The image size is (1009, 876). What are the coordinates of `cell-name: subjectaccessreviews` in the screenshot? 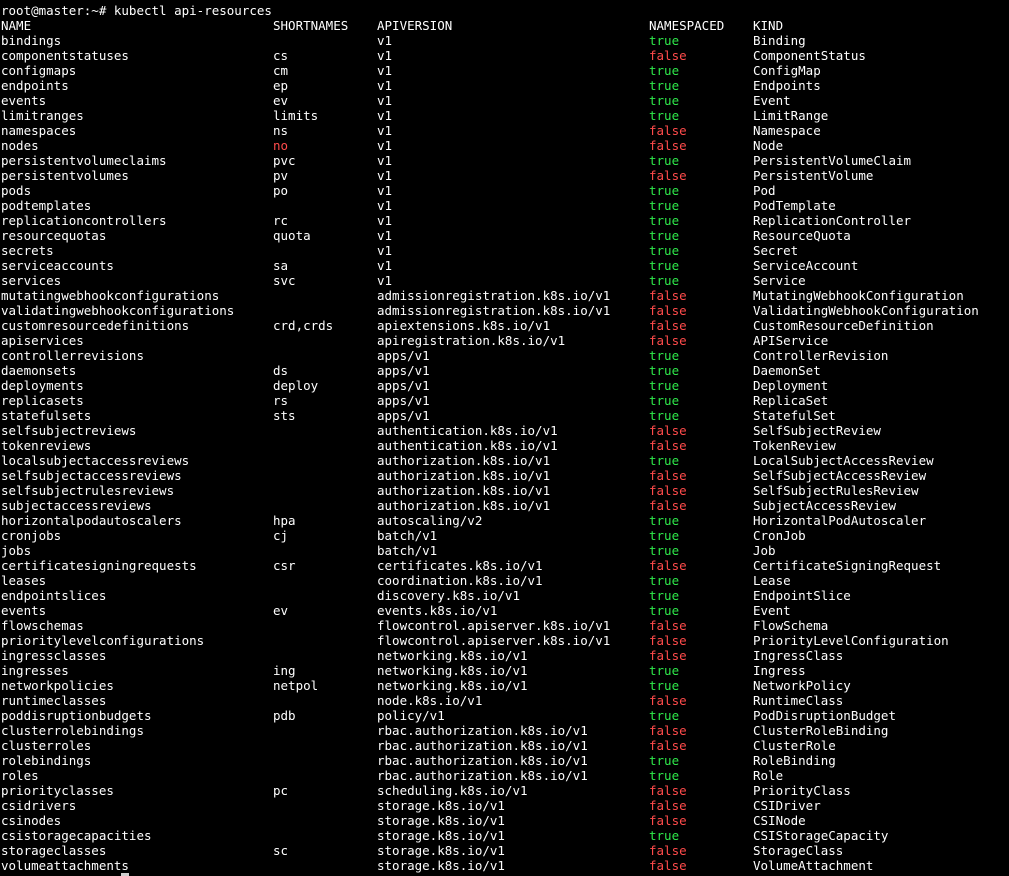 It's located at (76, 505).